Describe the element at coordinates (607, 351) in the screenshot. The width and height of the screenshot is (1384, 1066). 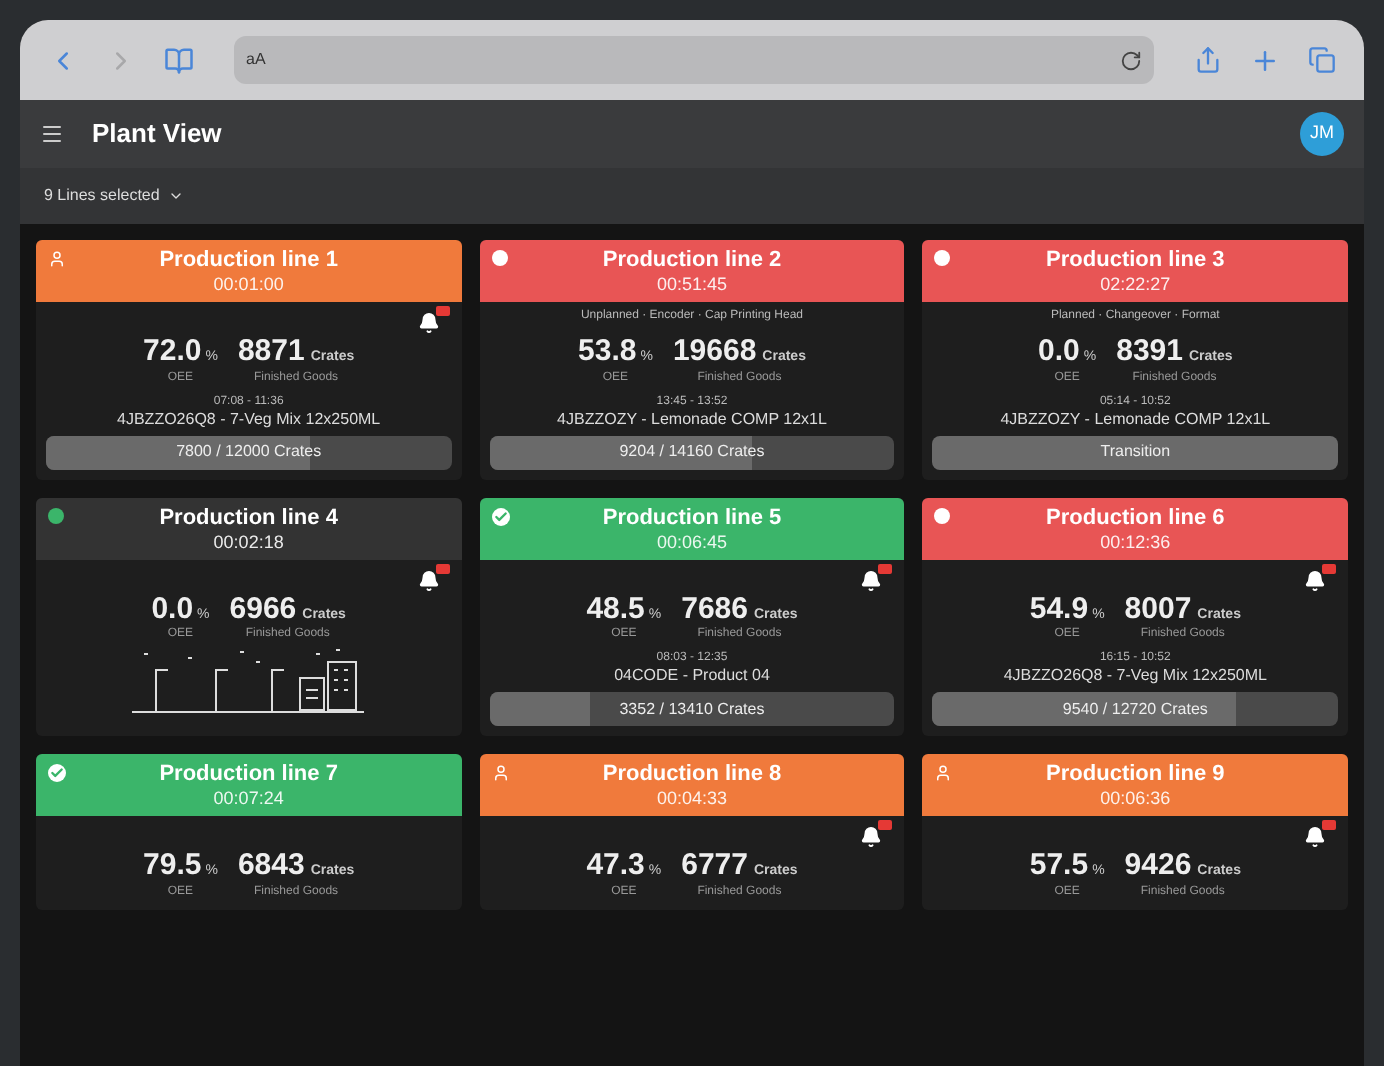
I see `oee-value: 53.8` at that location.